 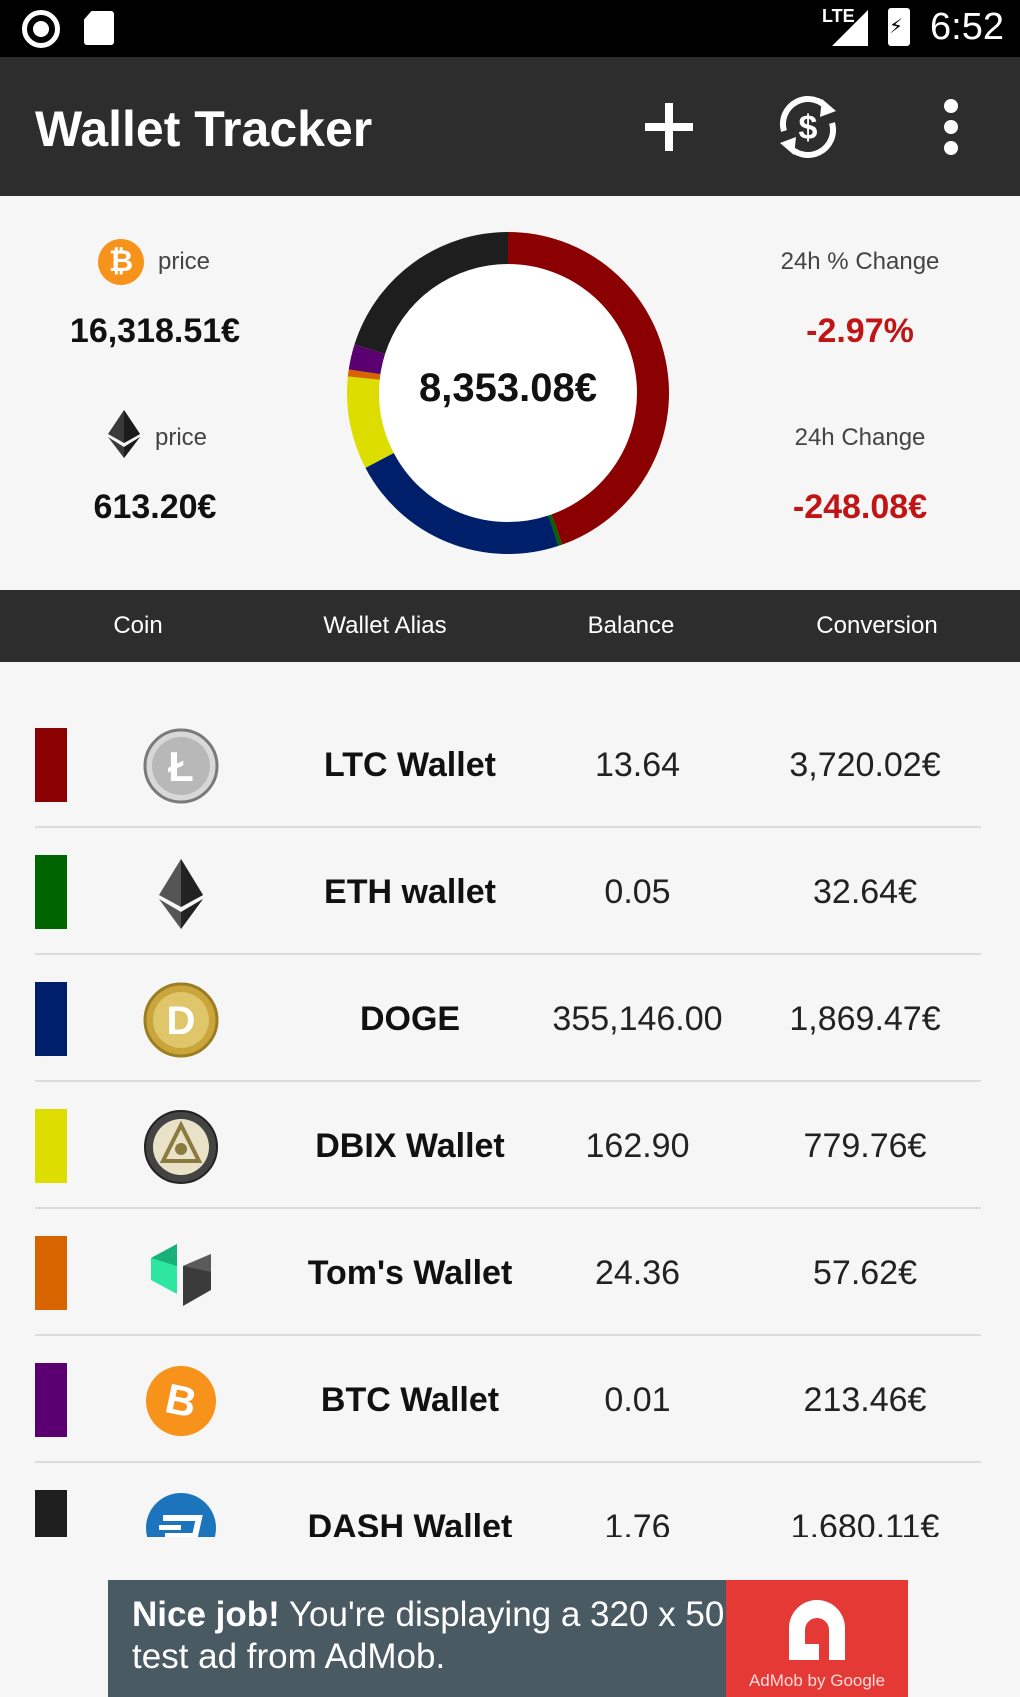 What do you see at coordinates (817, 1630) in the screenshot?
I see `admob-icon` at bounding box center [817, 1630].